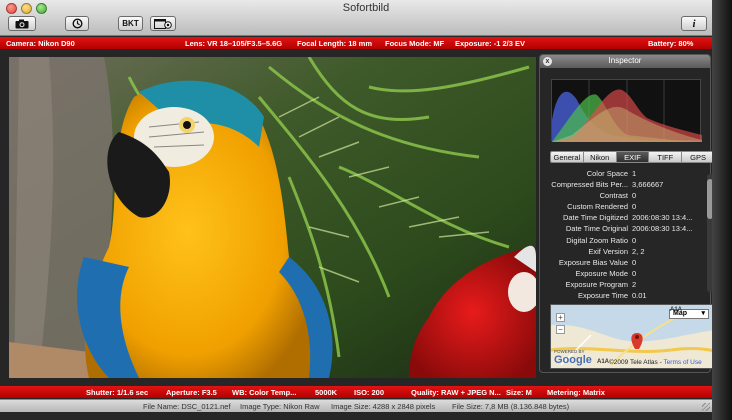 The image size is (732, 420). I want to click on exif-row: Color Space 1, so click(627, 173).